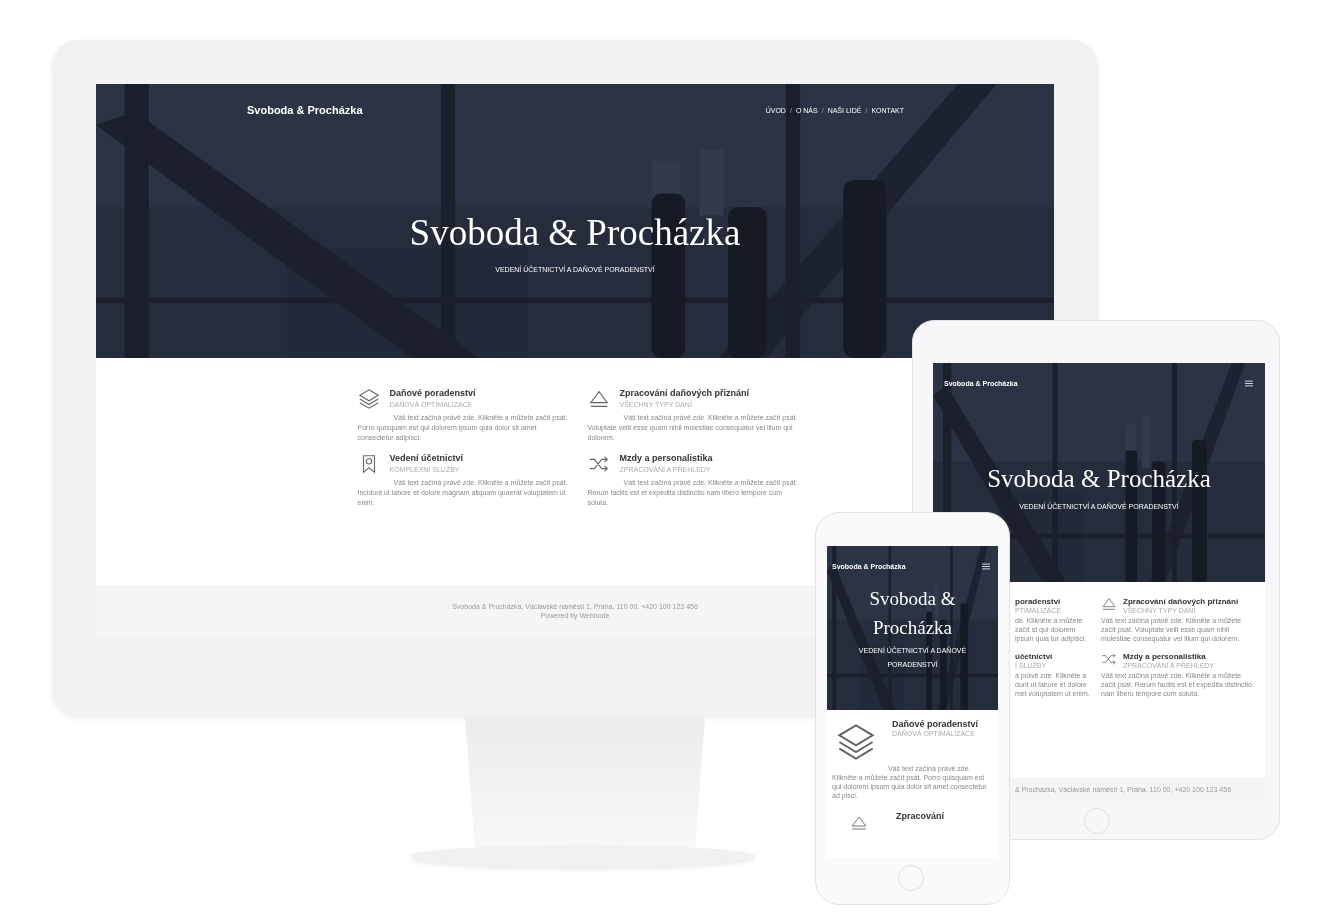 This screenshot has height=924, width=1331. Describe the element at coordinates (1034, 656) in the screenshot. I see `service-title: účetnictví` at that location.